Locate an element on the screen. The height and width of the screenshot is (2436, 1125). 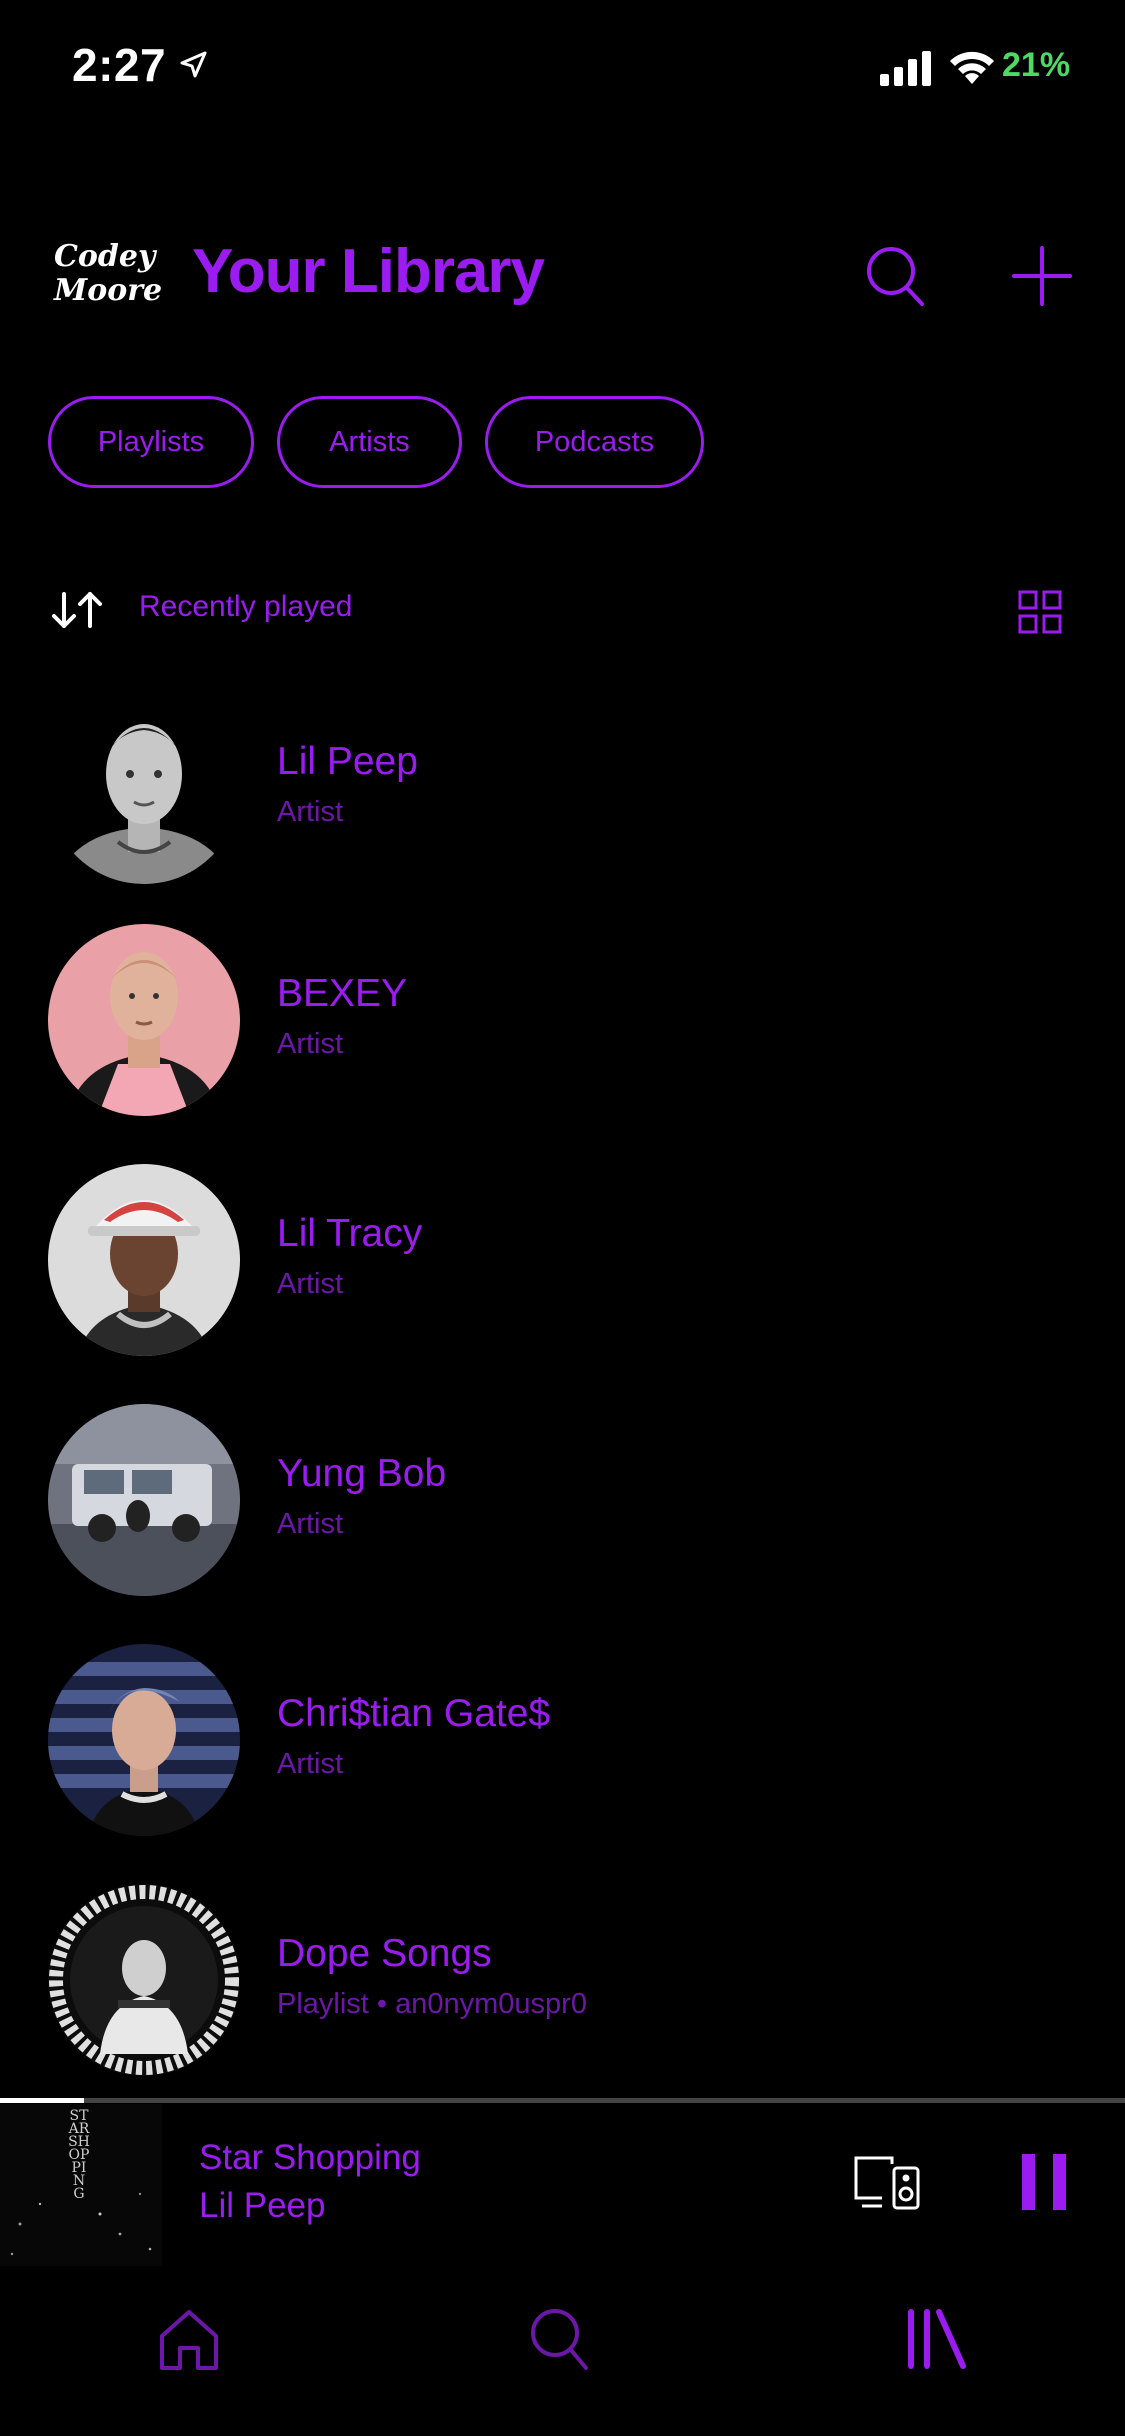
battery-percentage: 21% is located at coordinates (1036, 65).